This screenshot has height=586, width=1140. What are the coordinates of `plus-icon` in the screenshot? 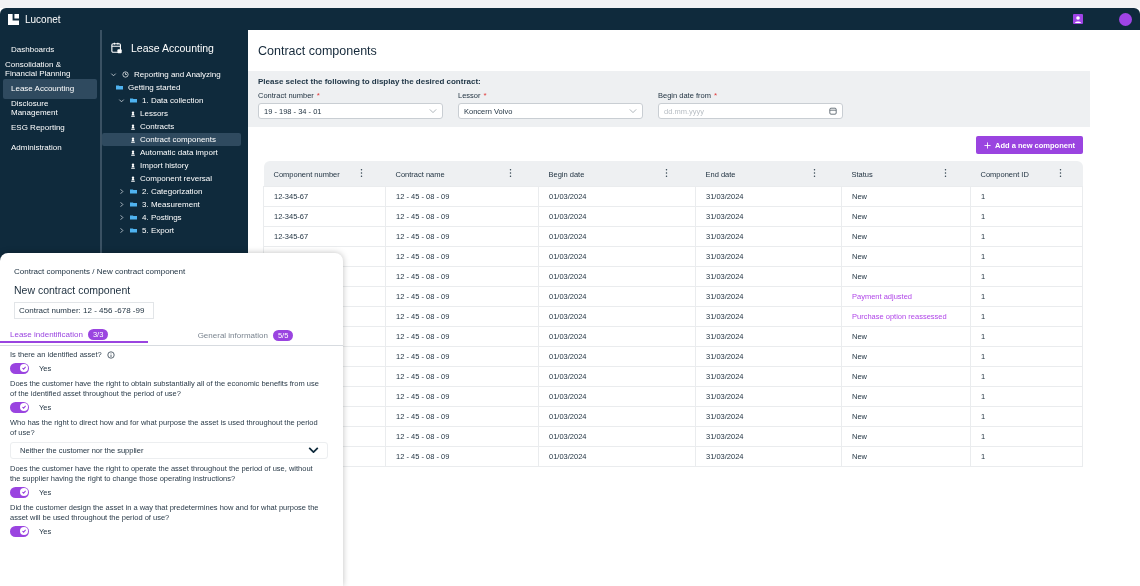 It's located at (987, 145).